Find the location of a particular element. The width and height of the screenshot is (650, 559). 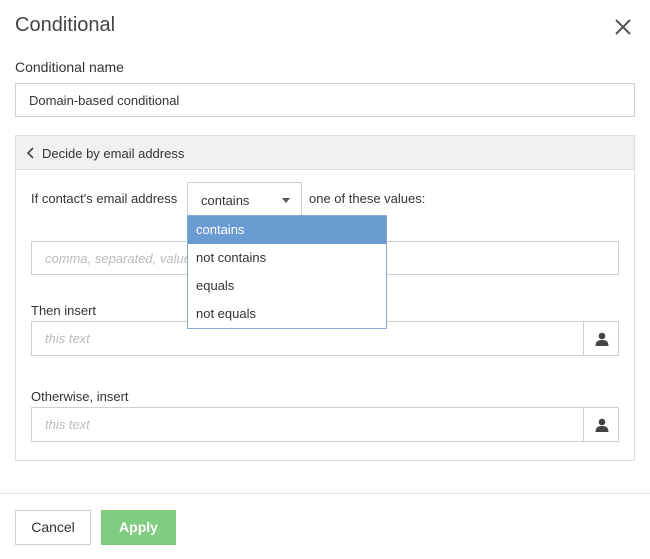

then-personalize-button is located at coordinates (601, 338).